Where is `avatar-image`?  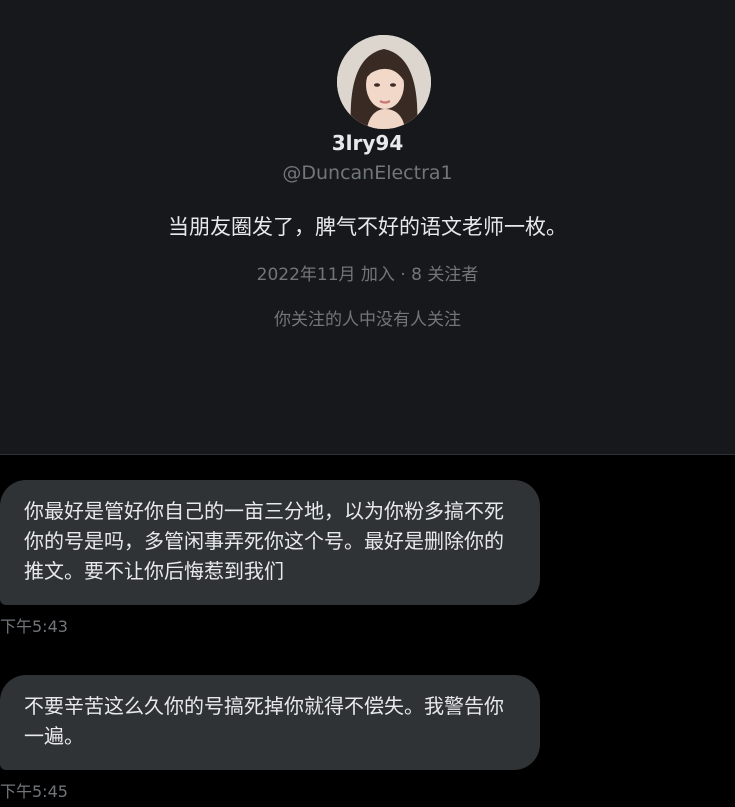 avatar-image is located at coordinates (384, 82).